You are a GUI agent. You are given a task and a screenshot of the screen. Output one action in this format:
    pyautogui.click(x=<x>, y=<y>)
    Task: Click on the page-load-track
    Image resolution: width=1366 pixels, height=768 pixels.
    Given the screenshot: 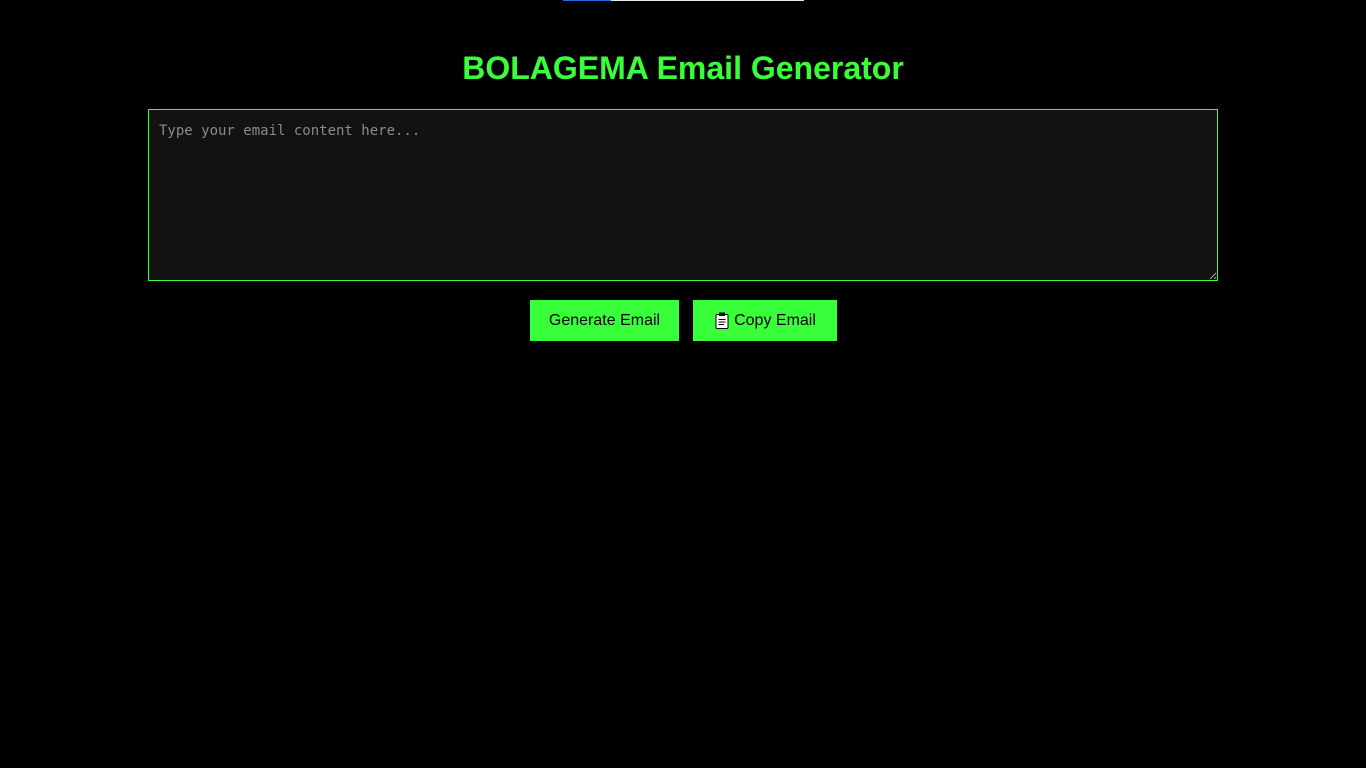 What is the action you would take?
    pyautogui.click(x=707, y=0)
    